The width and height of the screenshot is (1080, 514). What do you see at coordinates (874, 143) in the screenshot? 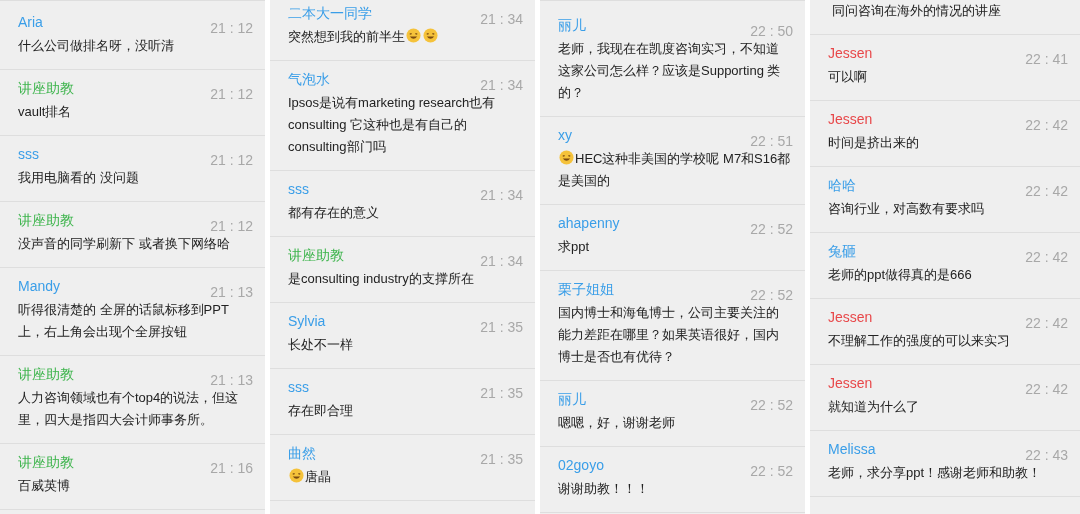
I see `message-text: 时间是挤出来的` at bounding box center [874, 143].